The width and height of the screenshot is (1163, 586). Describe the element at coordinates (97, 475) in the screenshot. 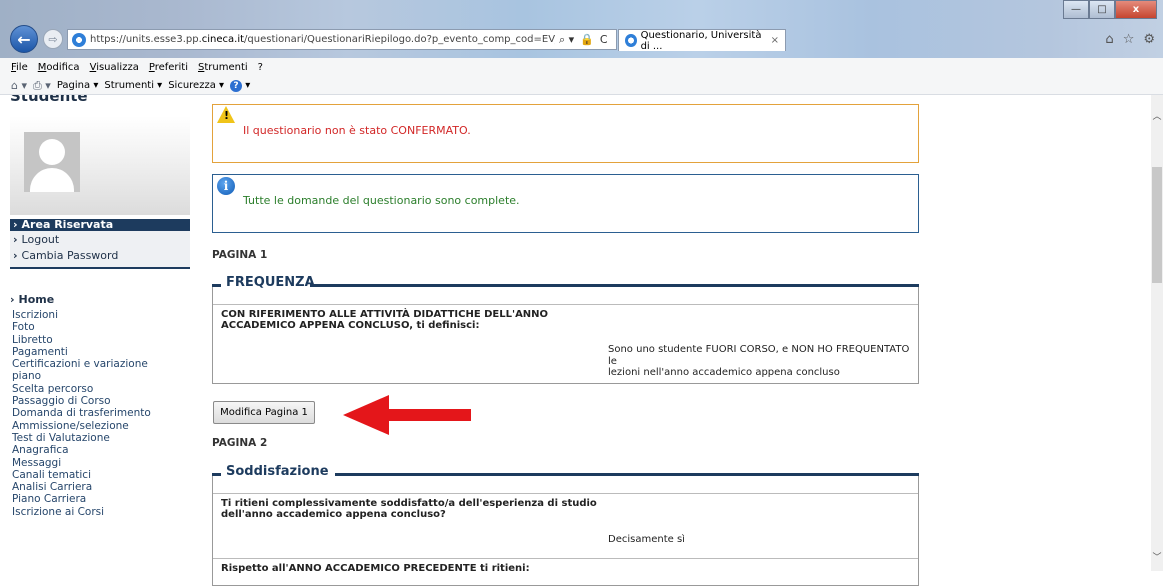

I see `sidebar-item-canali-tematici: Canali tematici` at that location.